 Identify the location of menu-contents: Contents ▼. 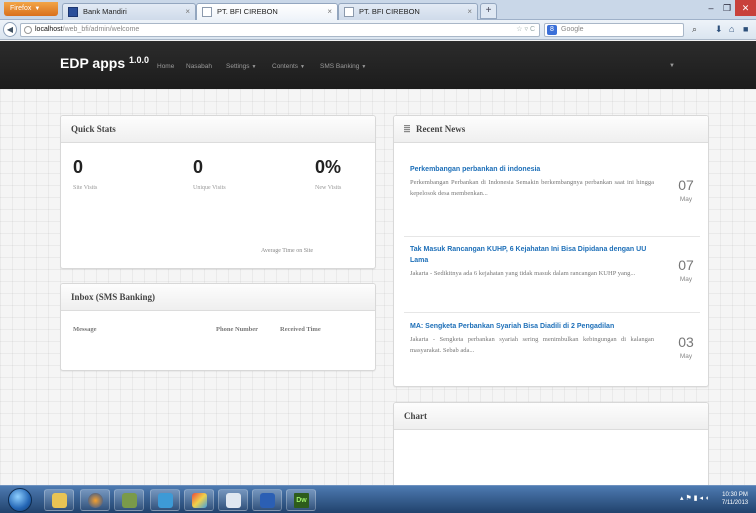
(288, 66).